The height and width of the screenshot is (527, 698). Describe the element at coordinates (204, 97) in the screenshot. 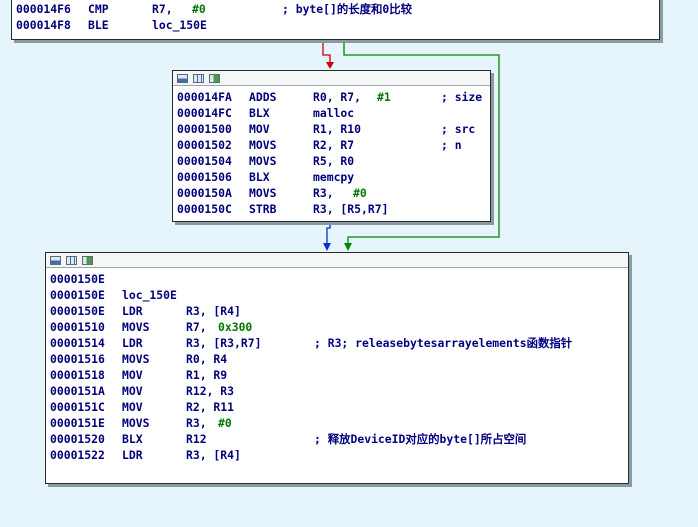

I see `address: 000014FA` at that location.